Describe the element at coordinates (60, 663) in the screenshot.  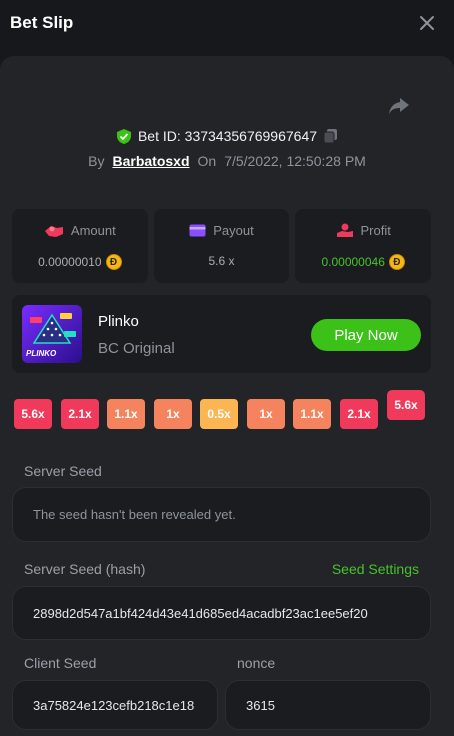
I see `client-seed-label: Client Seed` at that location.